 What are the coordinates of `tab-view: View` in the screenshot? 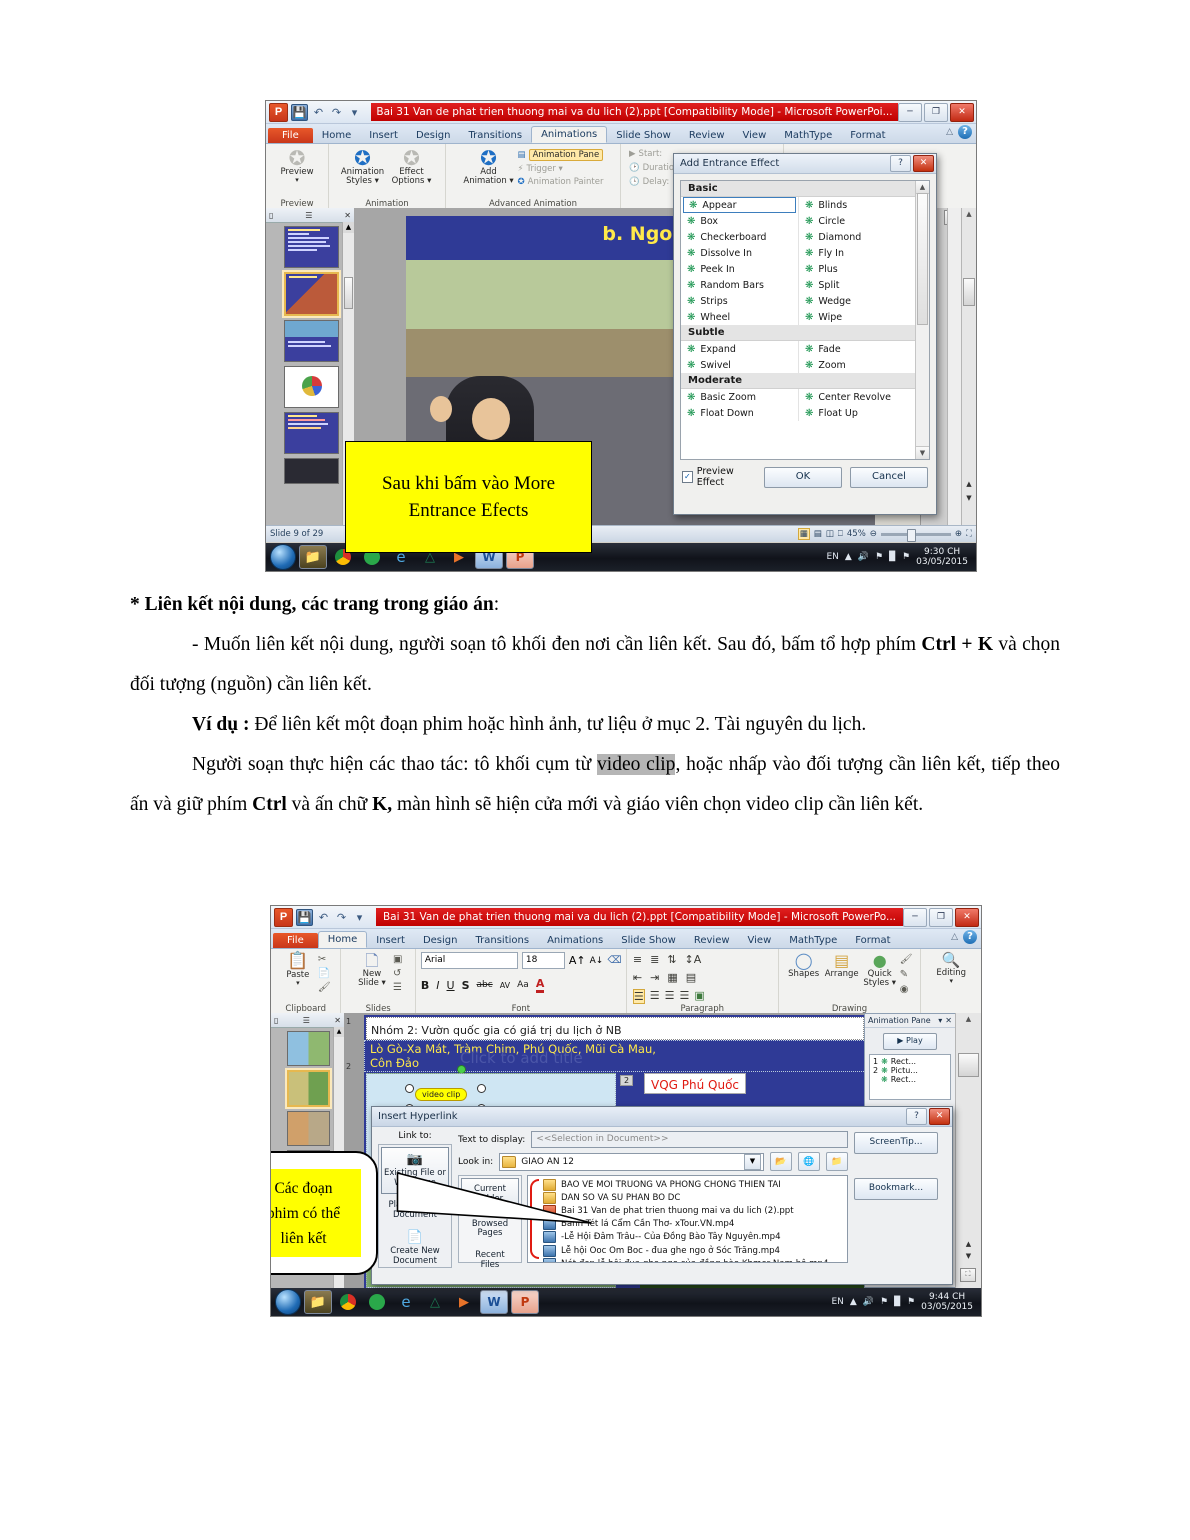 It's located at (760, 940).